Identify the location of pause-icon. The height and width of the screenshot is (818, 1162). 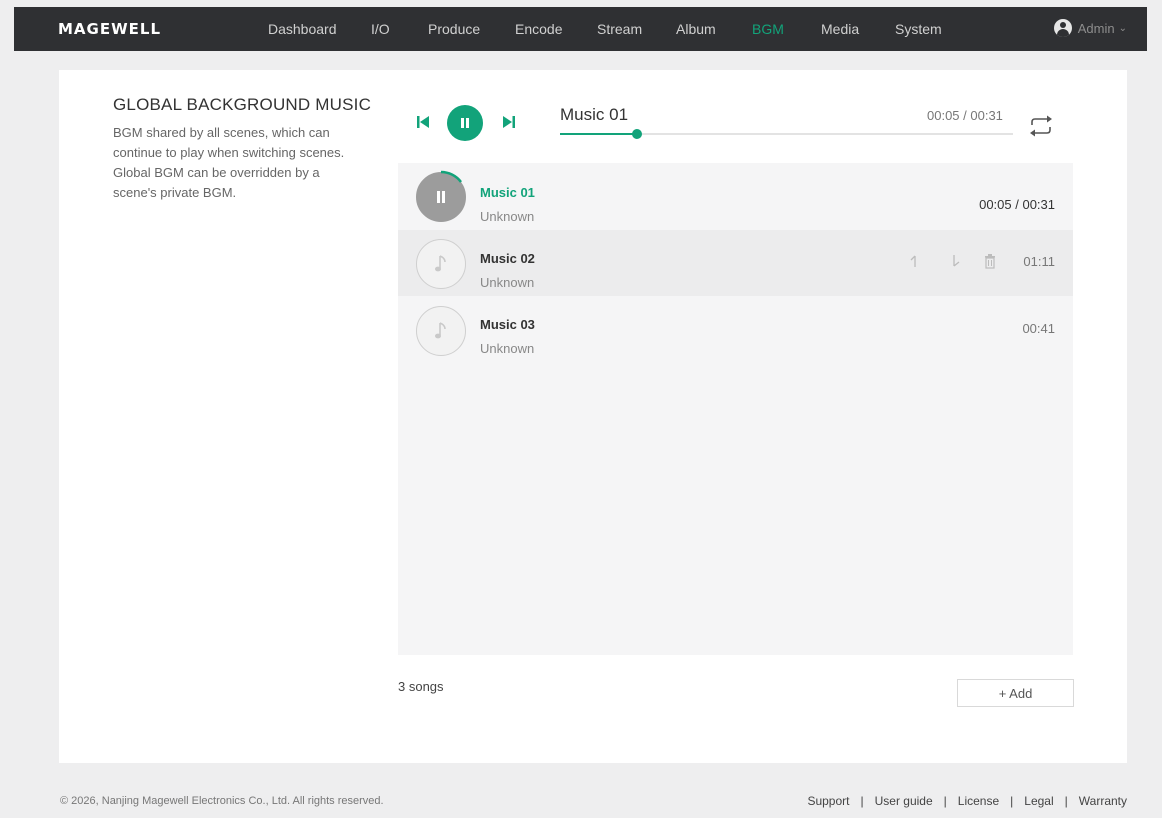
(441, 197).